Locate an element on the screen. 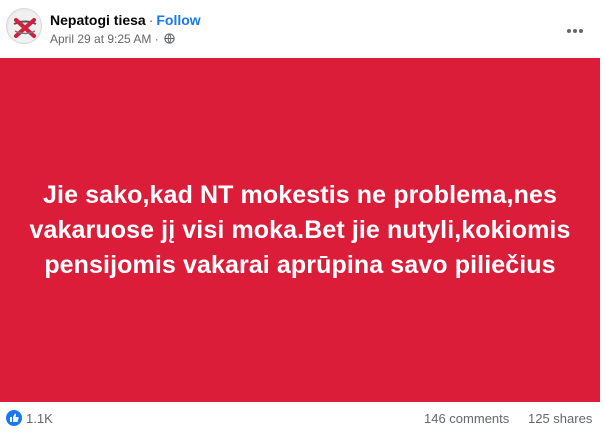  page-name-row: Nepatogi tiesa · Follow is located at coordinates (125, 20).